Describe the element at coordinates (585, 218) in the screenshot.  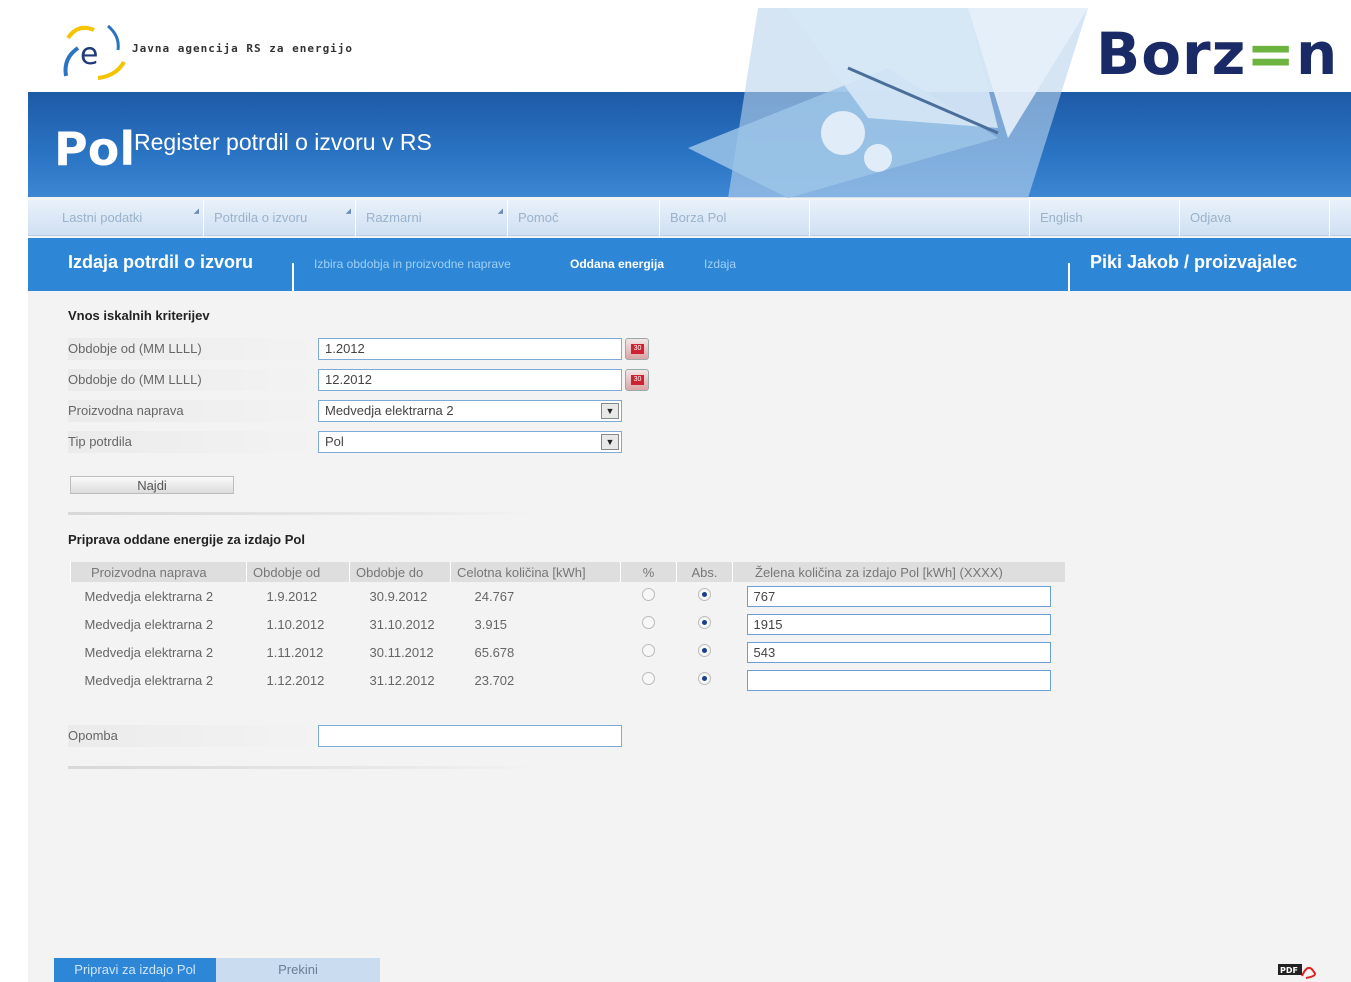
I see `nav-item-help: Pomoč` at that location.